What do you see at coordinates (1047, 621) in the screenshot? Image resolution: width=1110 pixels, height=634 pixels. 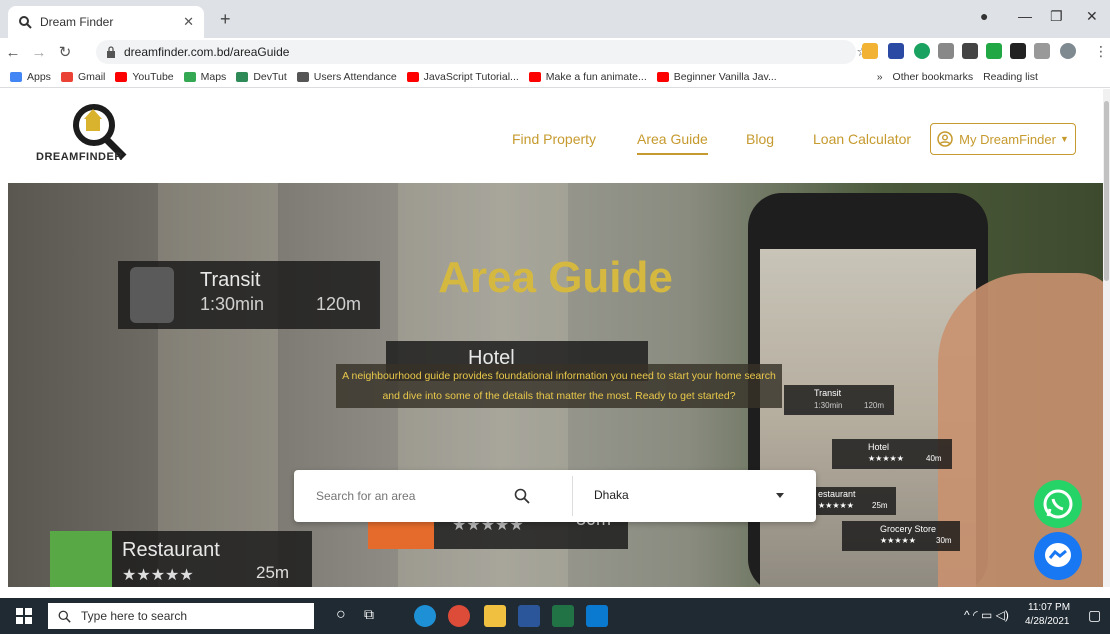 I see `clock-date: 4/28/2021` at bounding box center [1047, 621].